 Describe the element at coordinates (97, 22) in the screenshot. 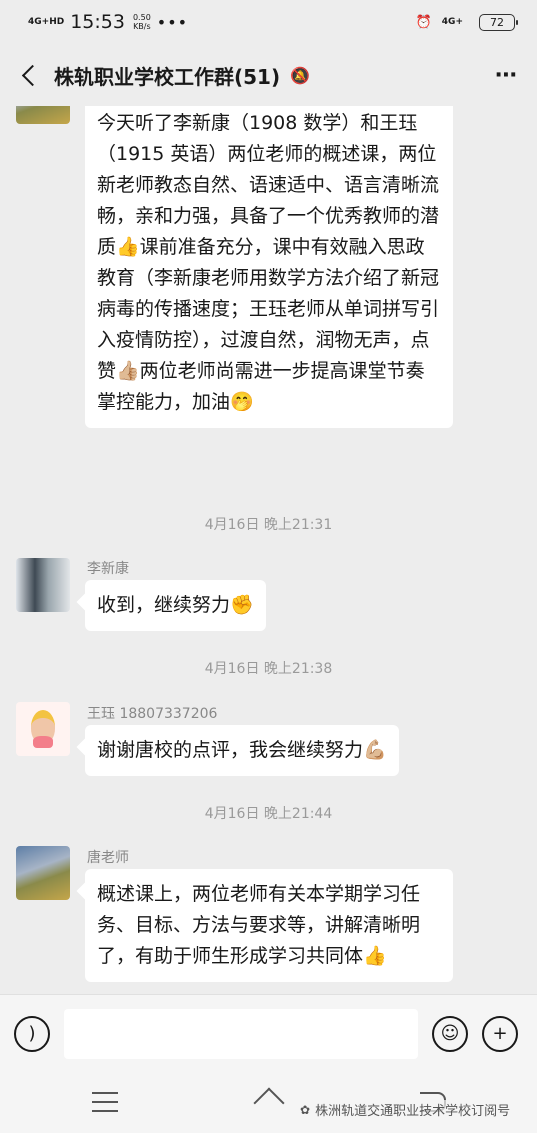

I see `status-time: 15:53` at that location.